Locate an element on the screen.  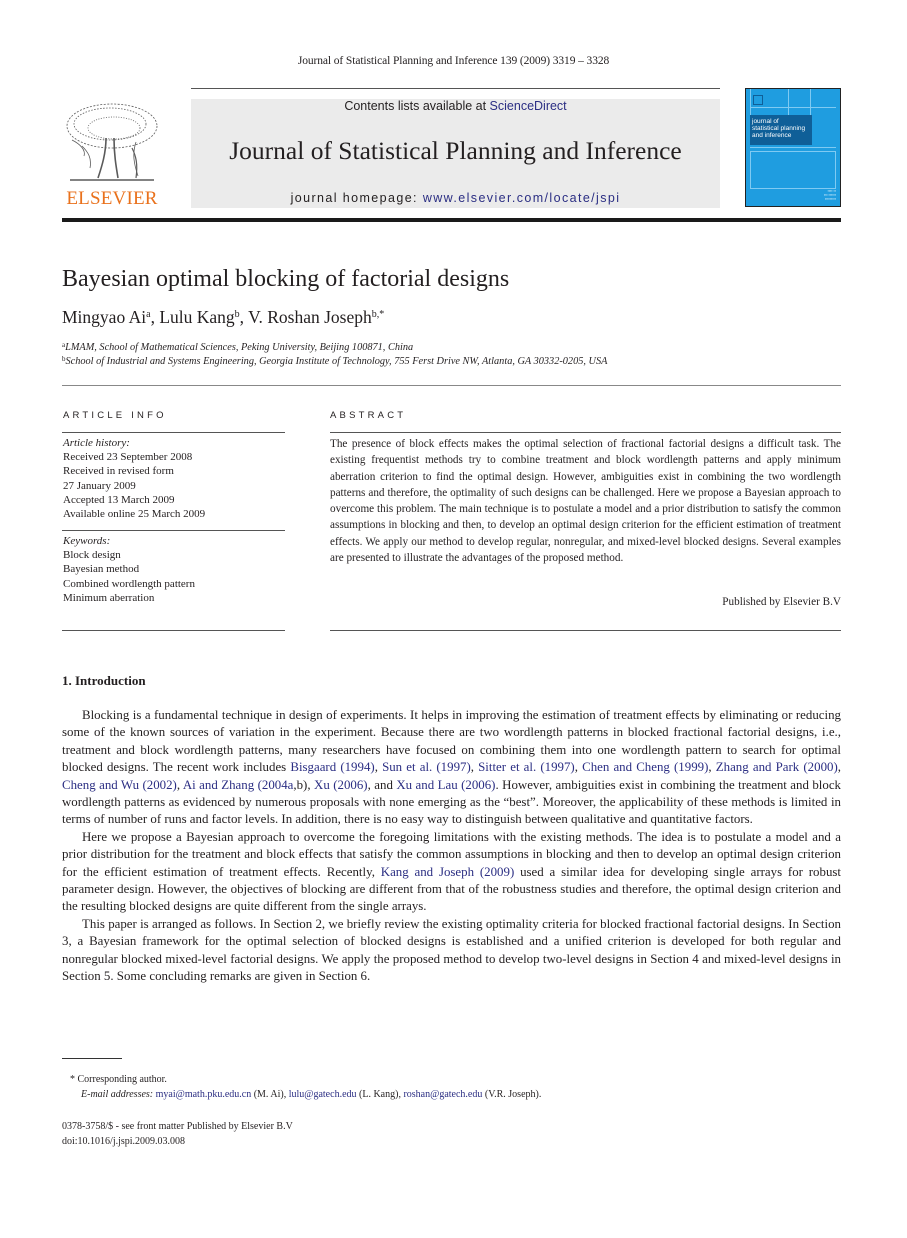
email-link: myai@math.pku.edu.cn is located at coordinates (204, 1094).